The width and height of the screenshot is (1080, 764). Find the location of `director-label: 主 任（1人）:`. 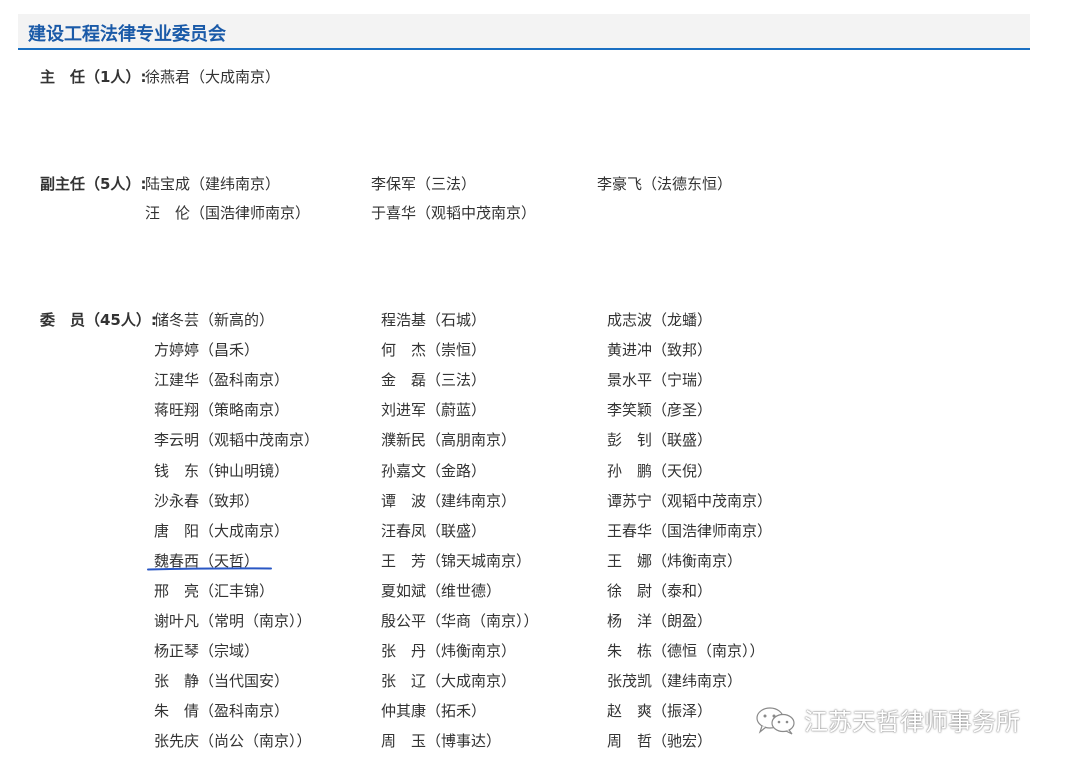

director-label: 主 任（1人）: is located at coordinates (93, 77).